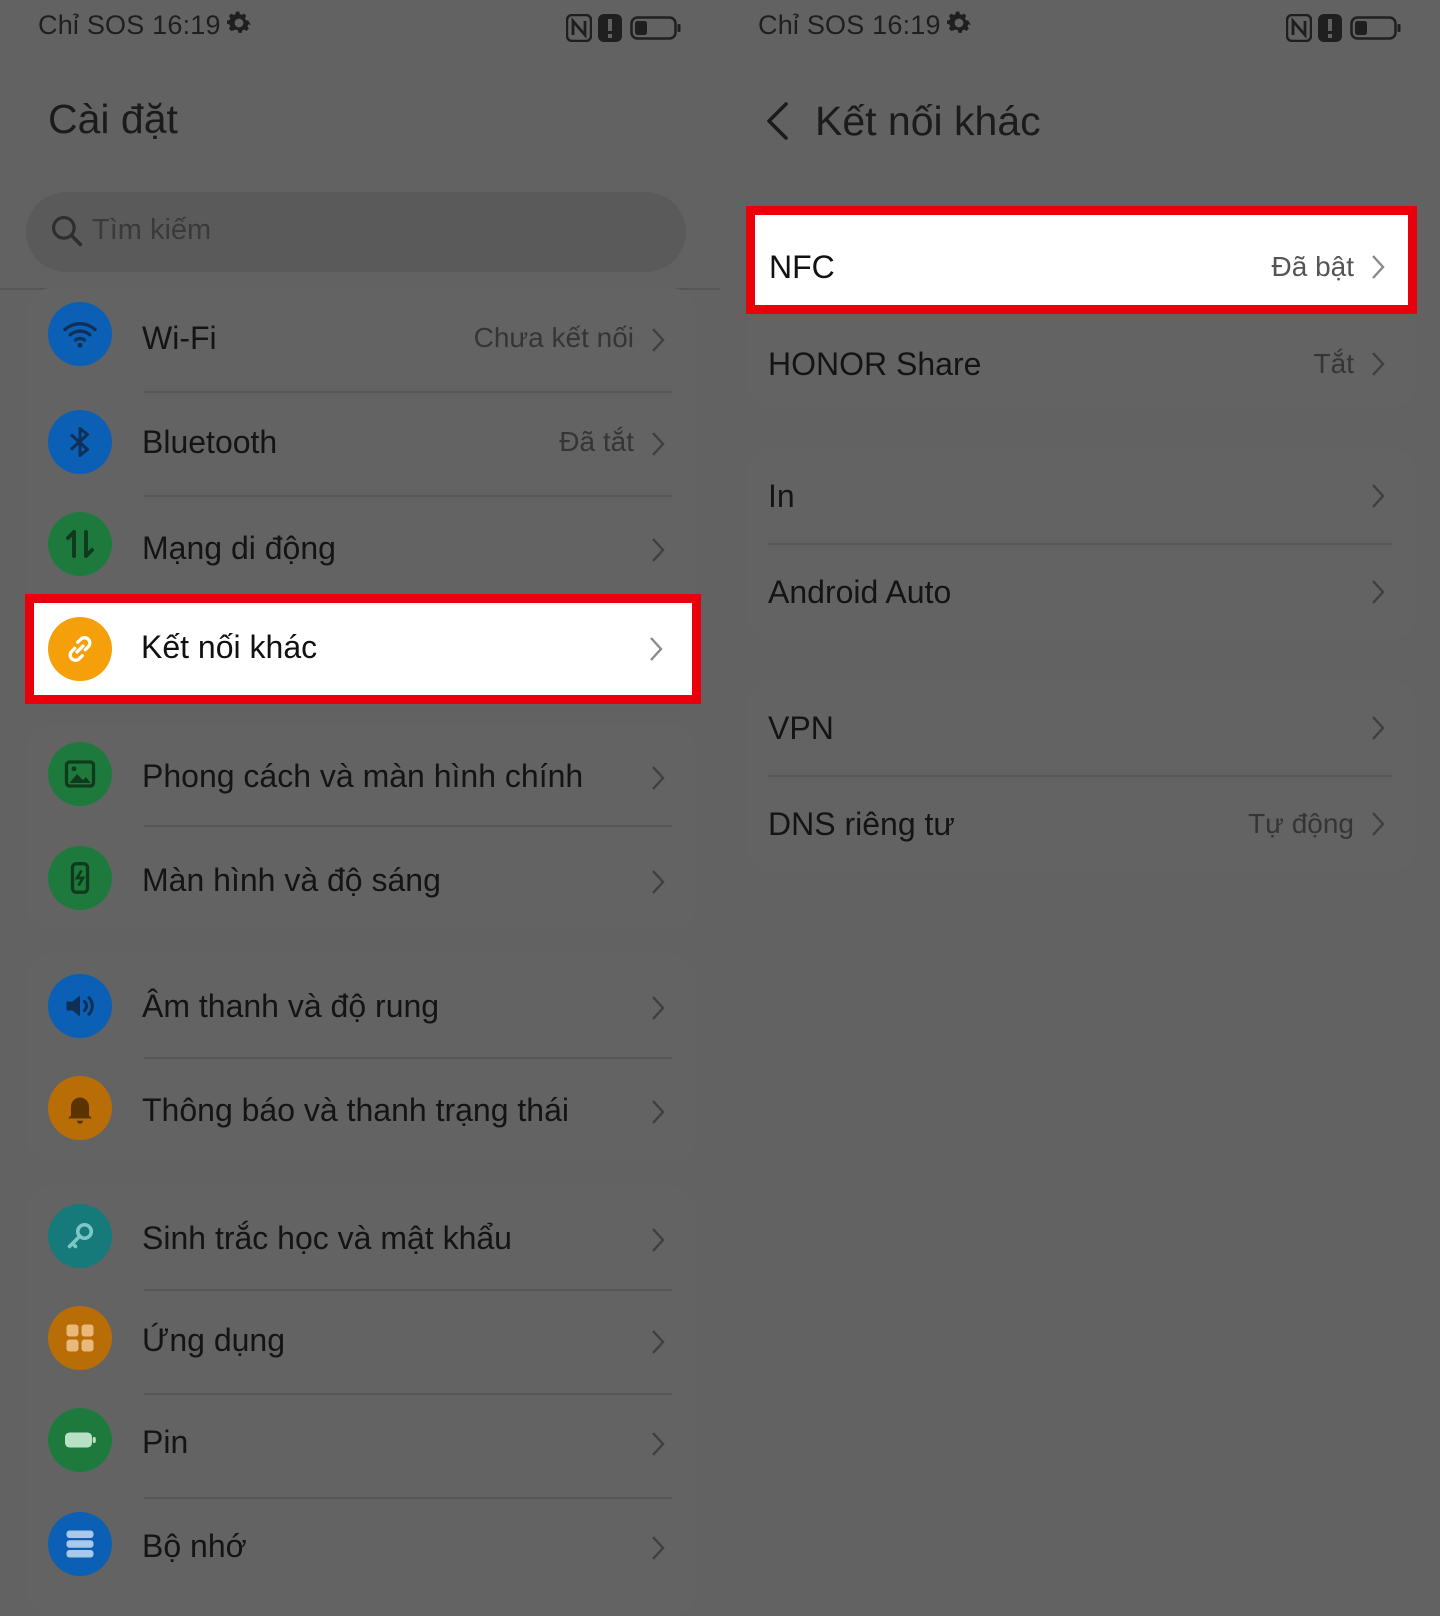 This screenshot has height=1616, width=1440. Describe the element at coordinates (361, 1342) in the screenshot. I see `settings-item-apps: Ứng dụng` at that location.